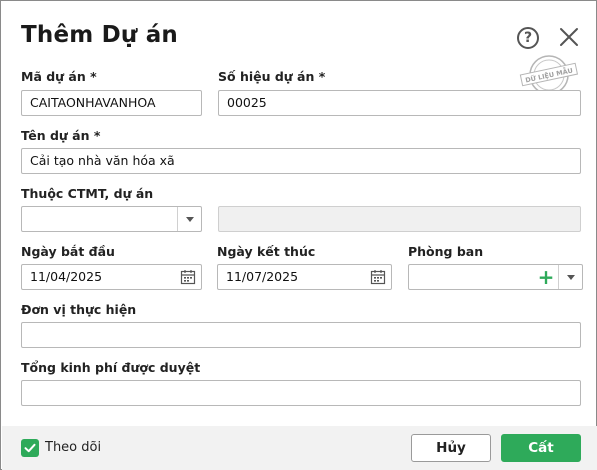  I want to click on end-date-value: 11/07/2025, so click(262, 276).